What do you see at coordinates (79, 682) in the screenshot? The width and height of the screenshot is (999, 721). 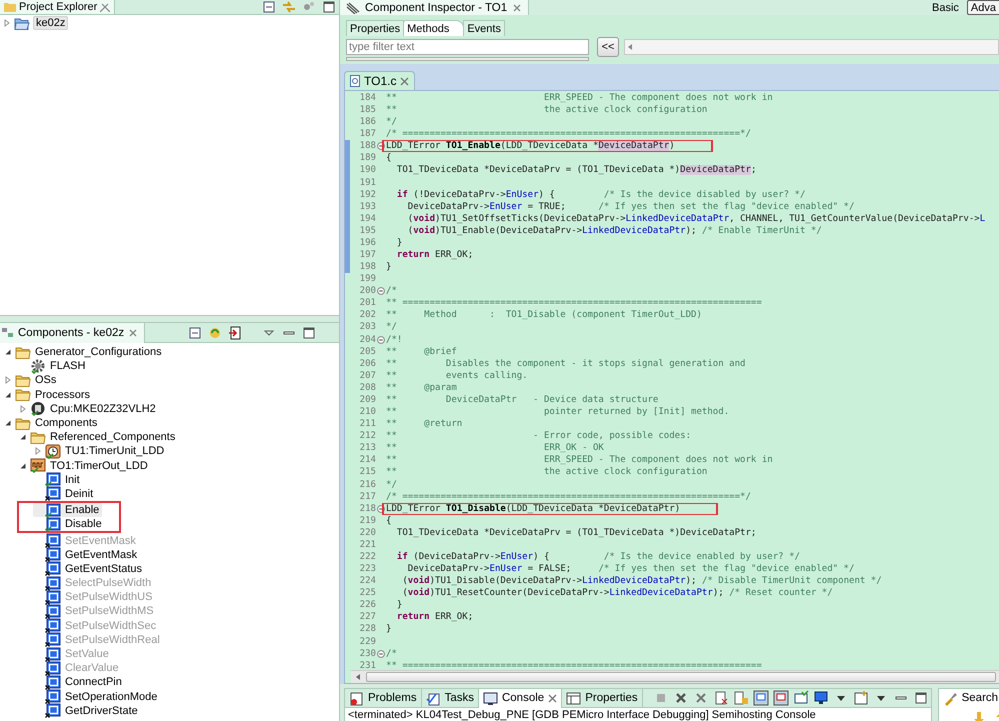 I see `tree-item: ConnectPin` at bounding box center [79, 682].